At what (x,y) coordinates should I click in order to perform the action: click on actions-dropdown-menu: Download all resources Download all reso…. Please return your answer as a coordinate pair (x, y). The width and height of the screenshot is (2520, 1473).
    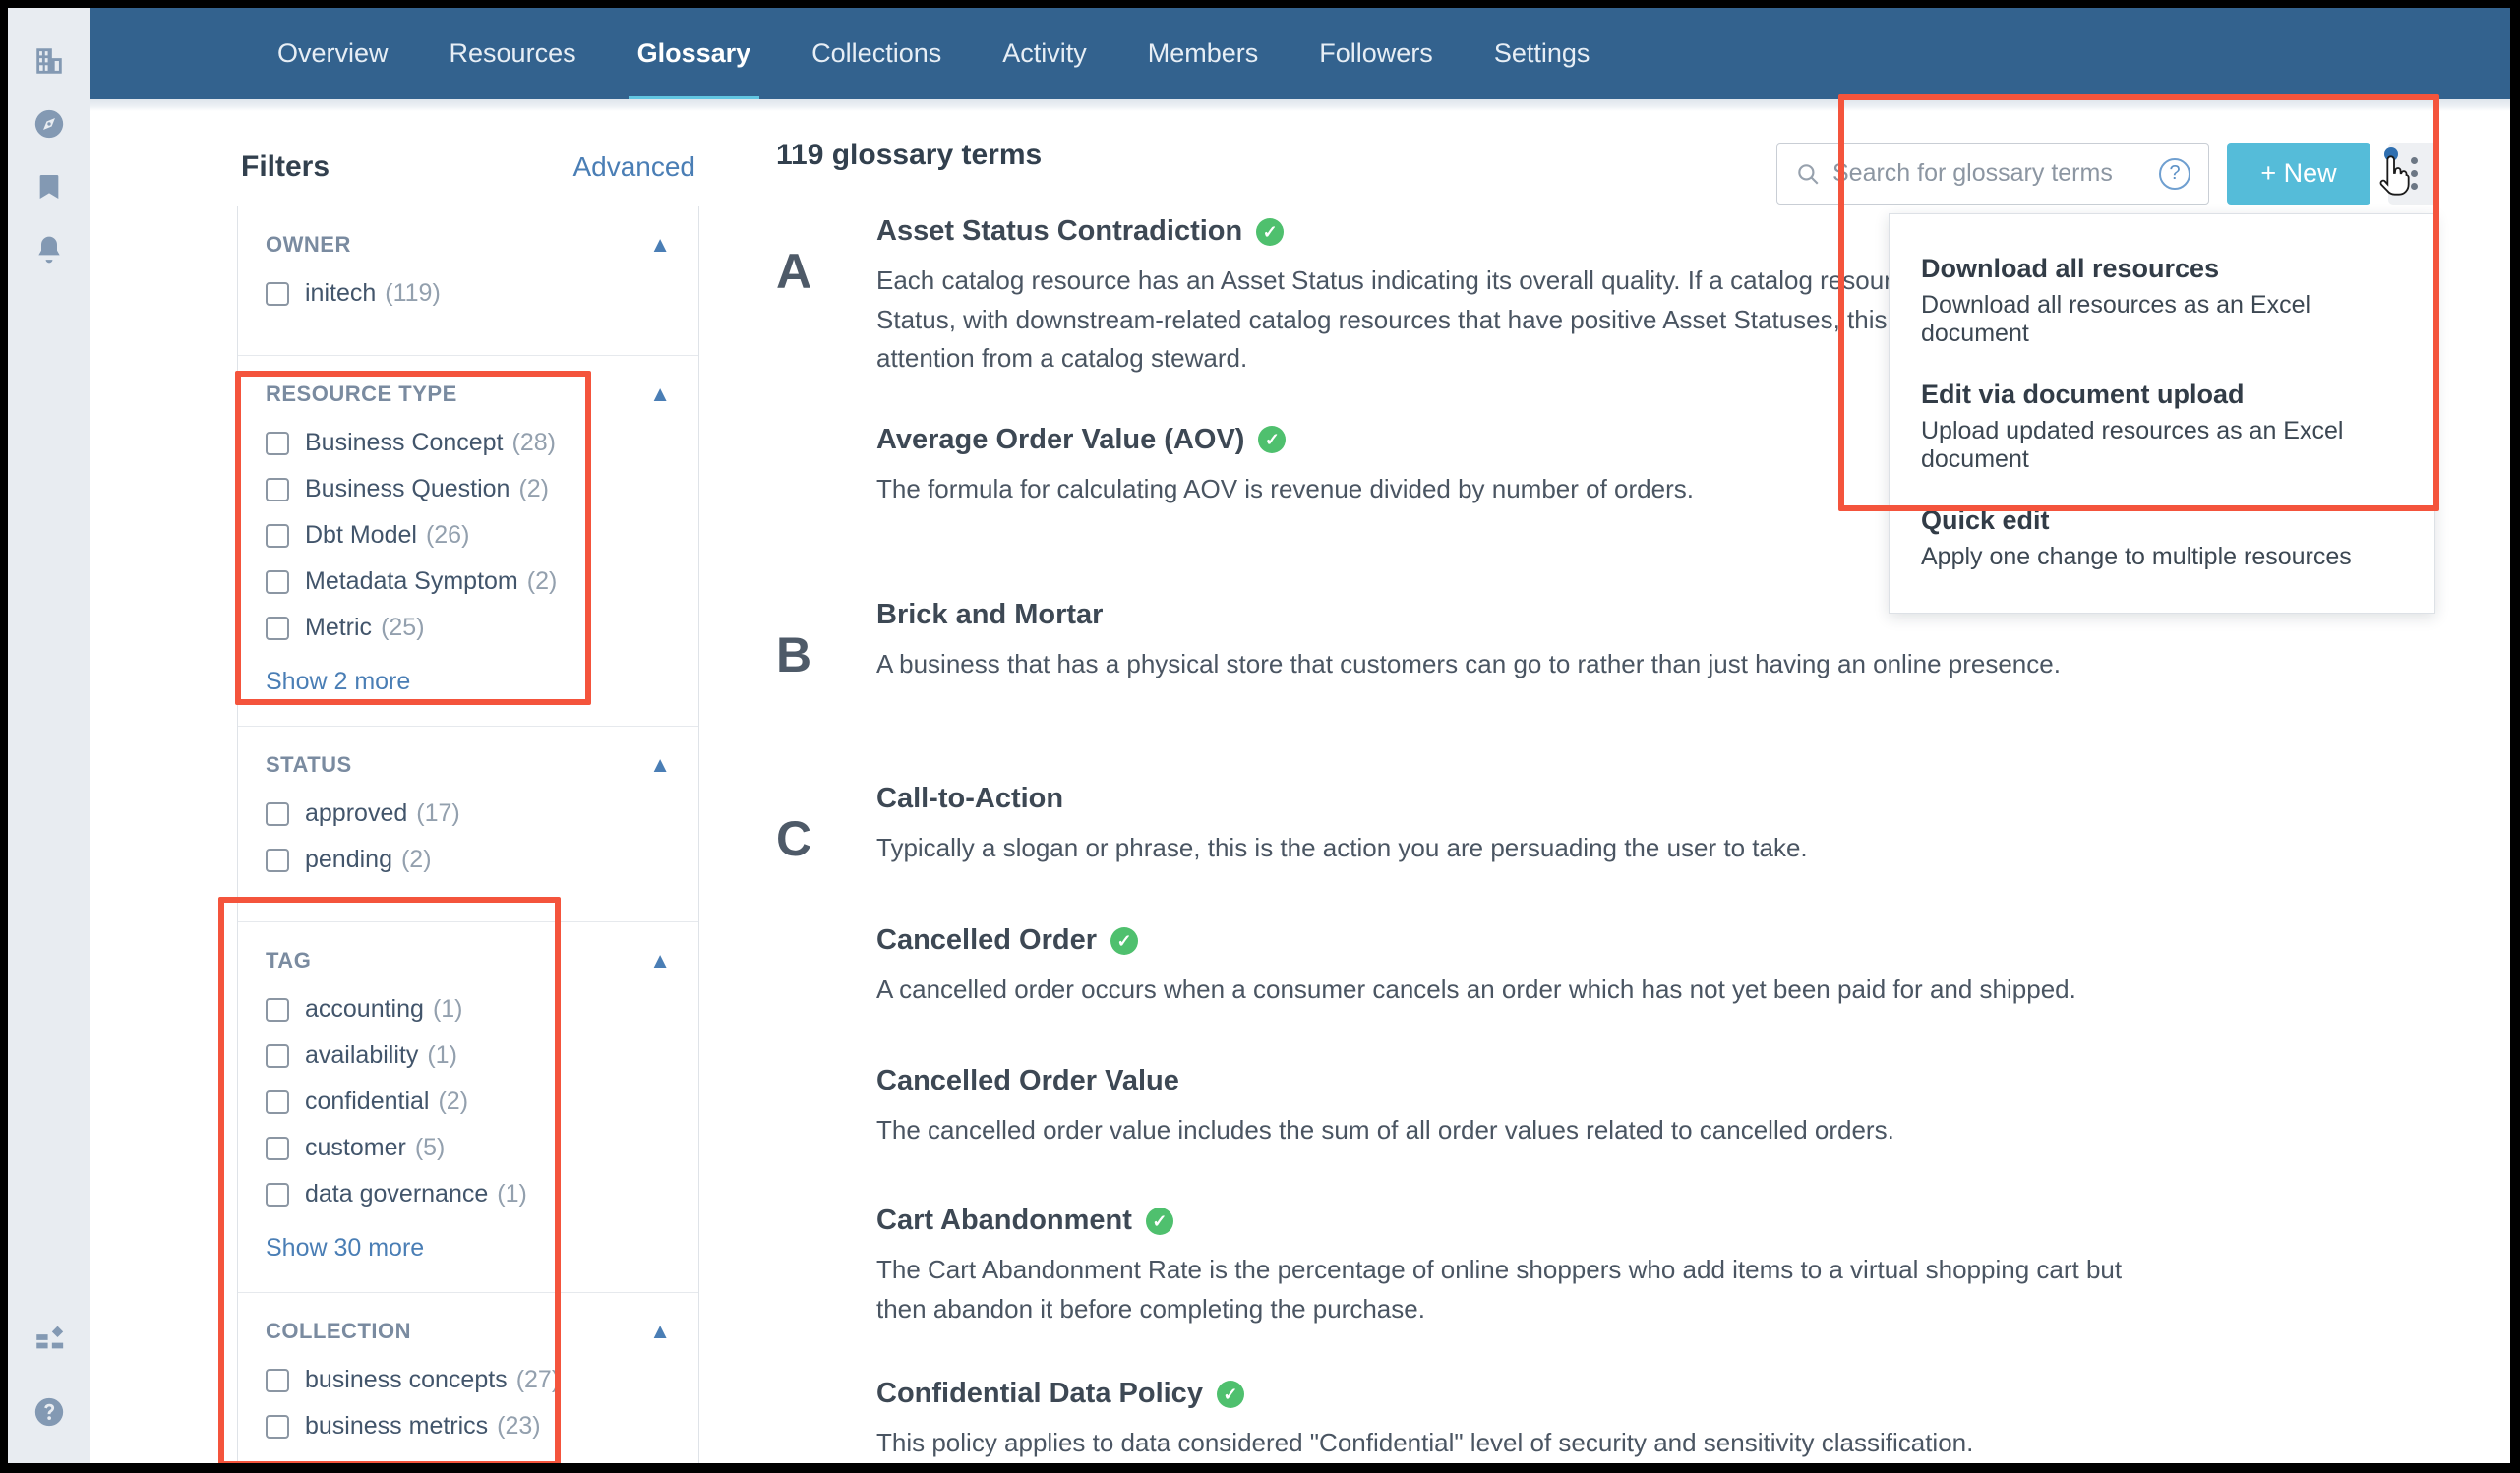
    Looking at the image, I should click on (2162, 414).